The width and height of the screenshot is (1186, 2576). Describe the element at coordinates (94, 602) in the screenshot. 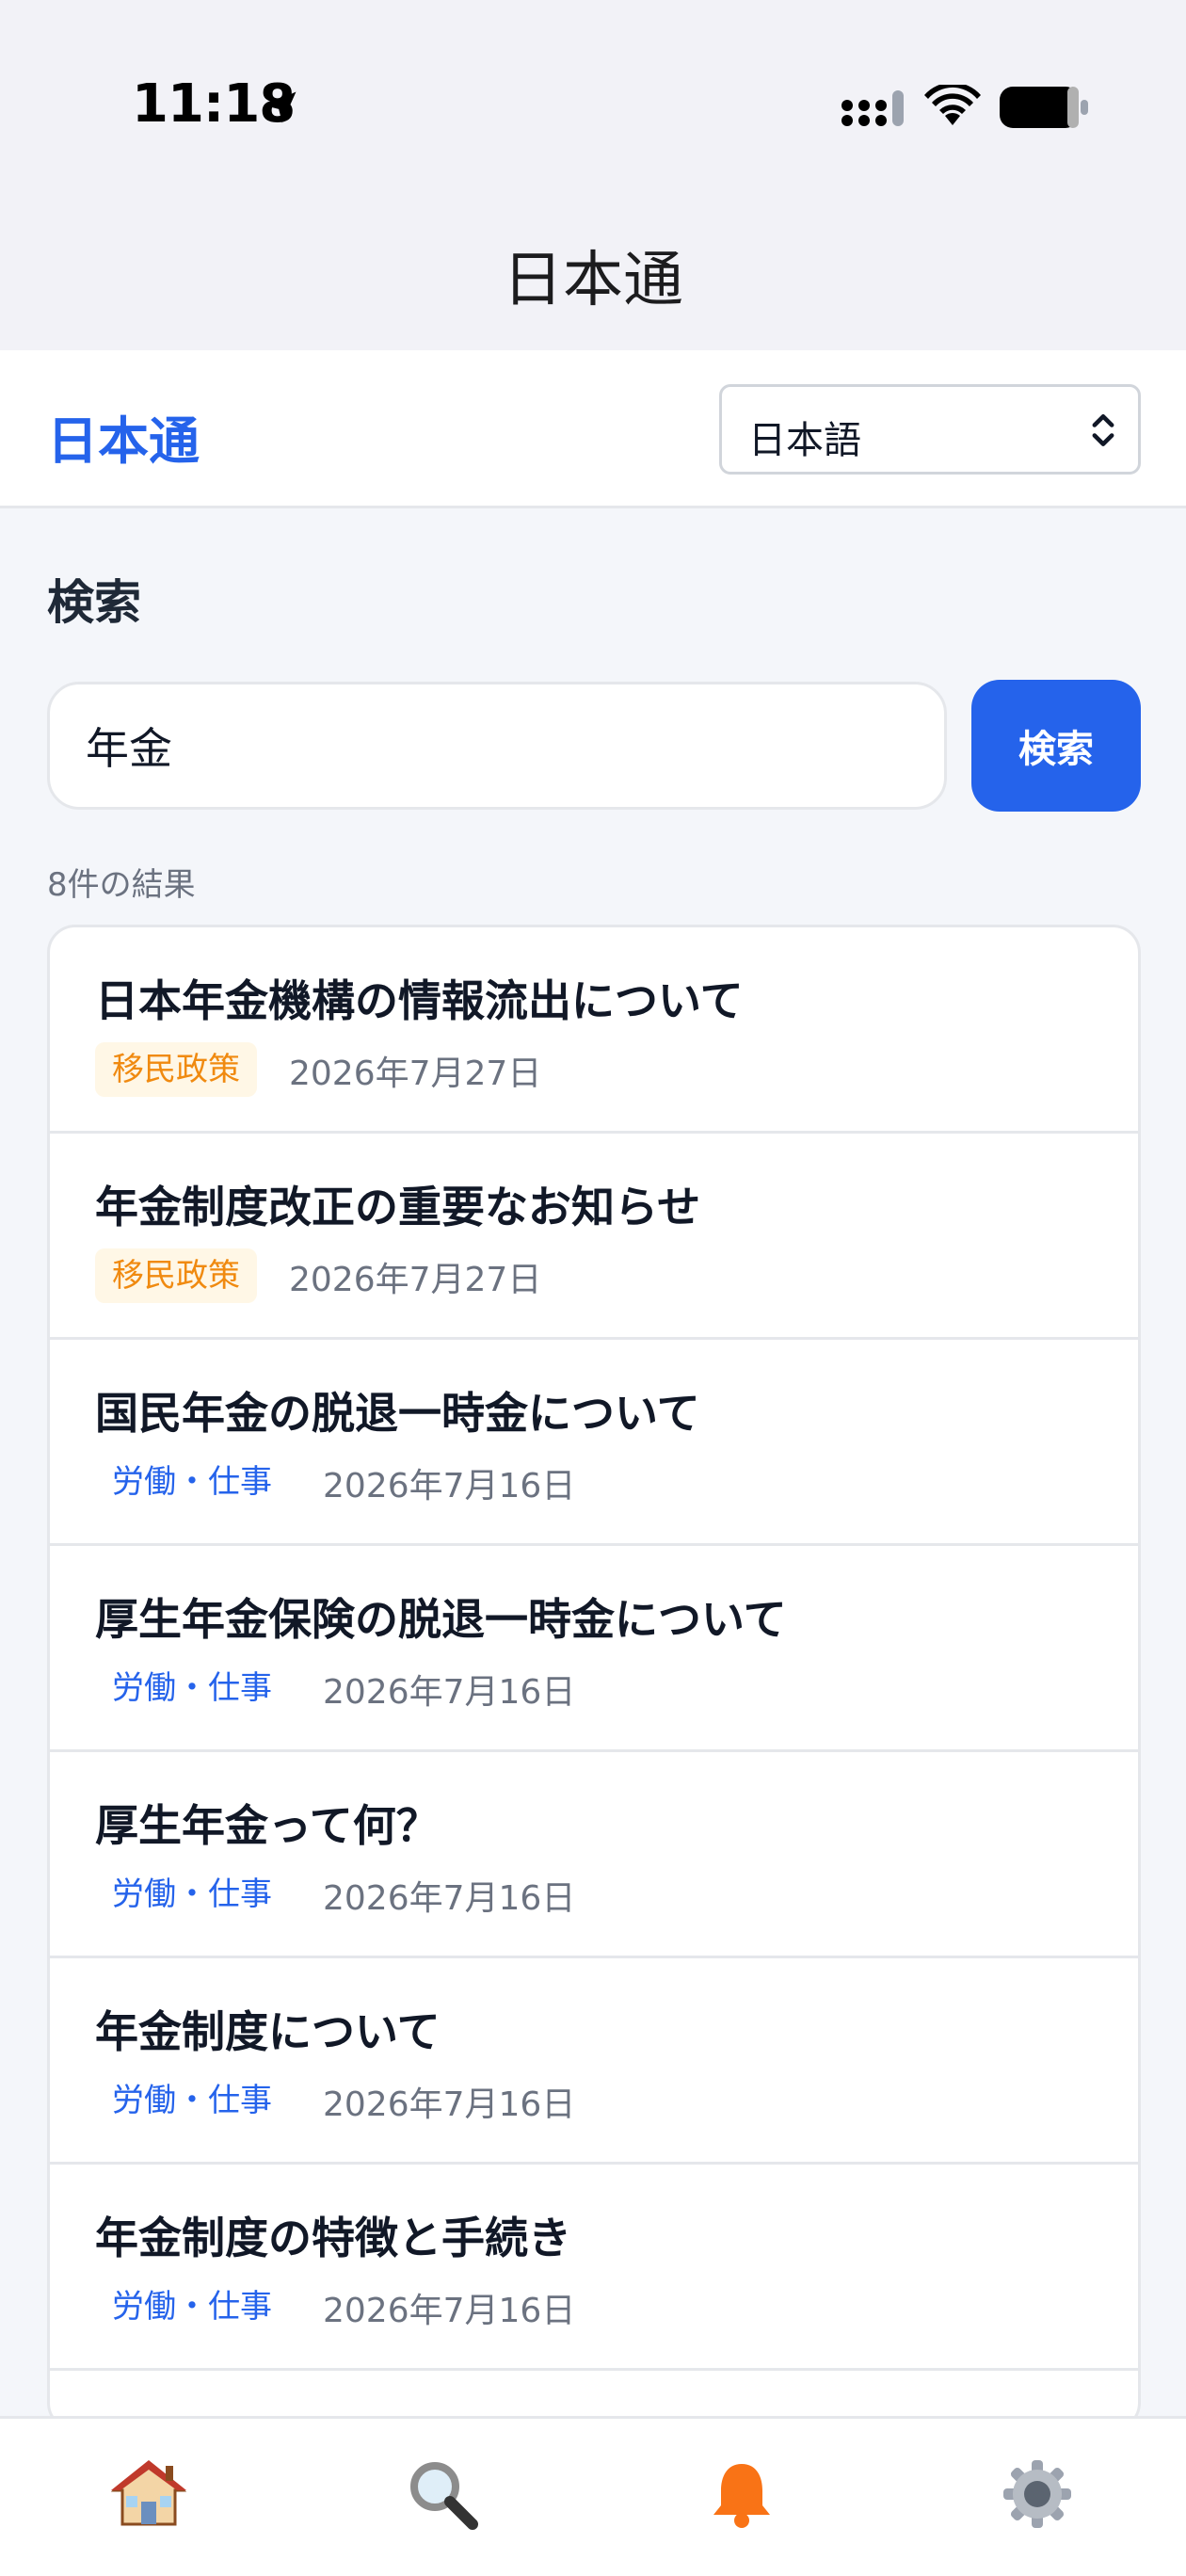

I see `search-section-title: 検索` at that location.